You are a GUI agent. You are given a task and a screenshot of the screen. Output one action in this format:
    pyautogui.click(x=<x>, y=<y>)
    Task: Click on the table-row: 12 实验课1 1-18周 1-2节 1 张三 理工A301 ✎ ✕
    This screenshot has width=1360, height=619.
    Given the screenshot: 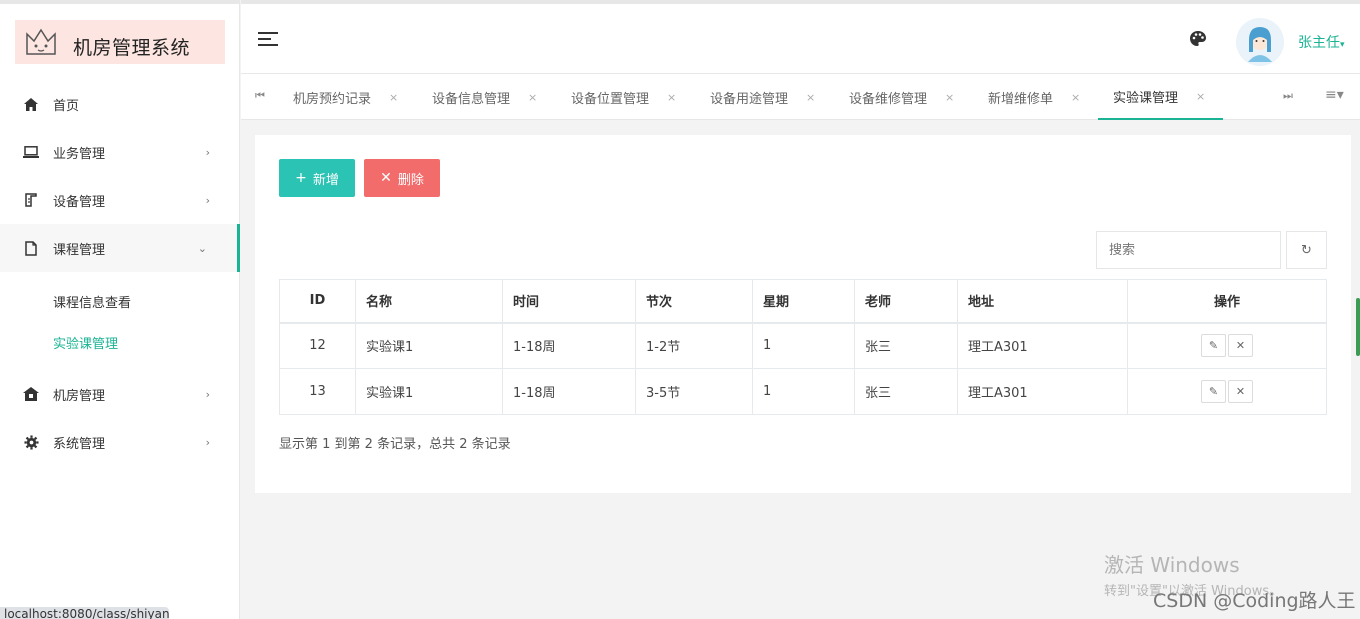 What is the action you would take?
    pyautogui.click(x=803, y=345)
    